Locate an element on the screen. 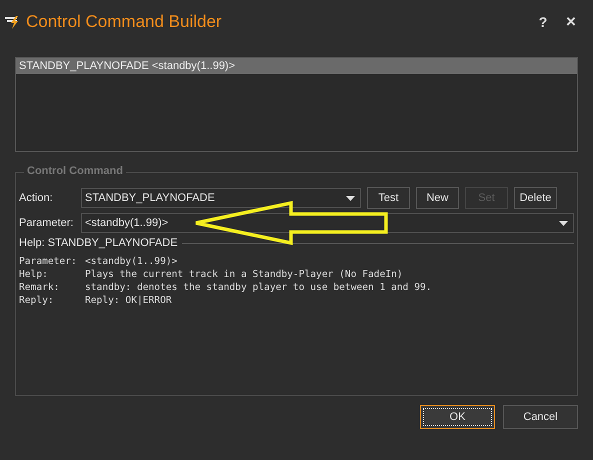 Image resolution: width=593 pixels, height=460 pixels. help-text: standby: denotes the standby player to use between 1 and 99. is located at coordinates (259, 287).